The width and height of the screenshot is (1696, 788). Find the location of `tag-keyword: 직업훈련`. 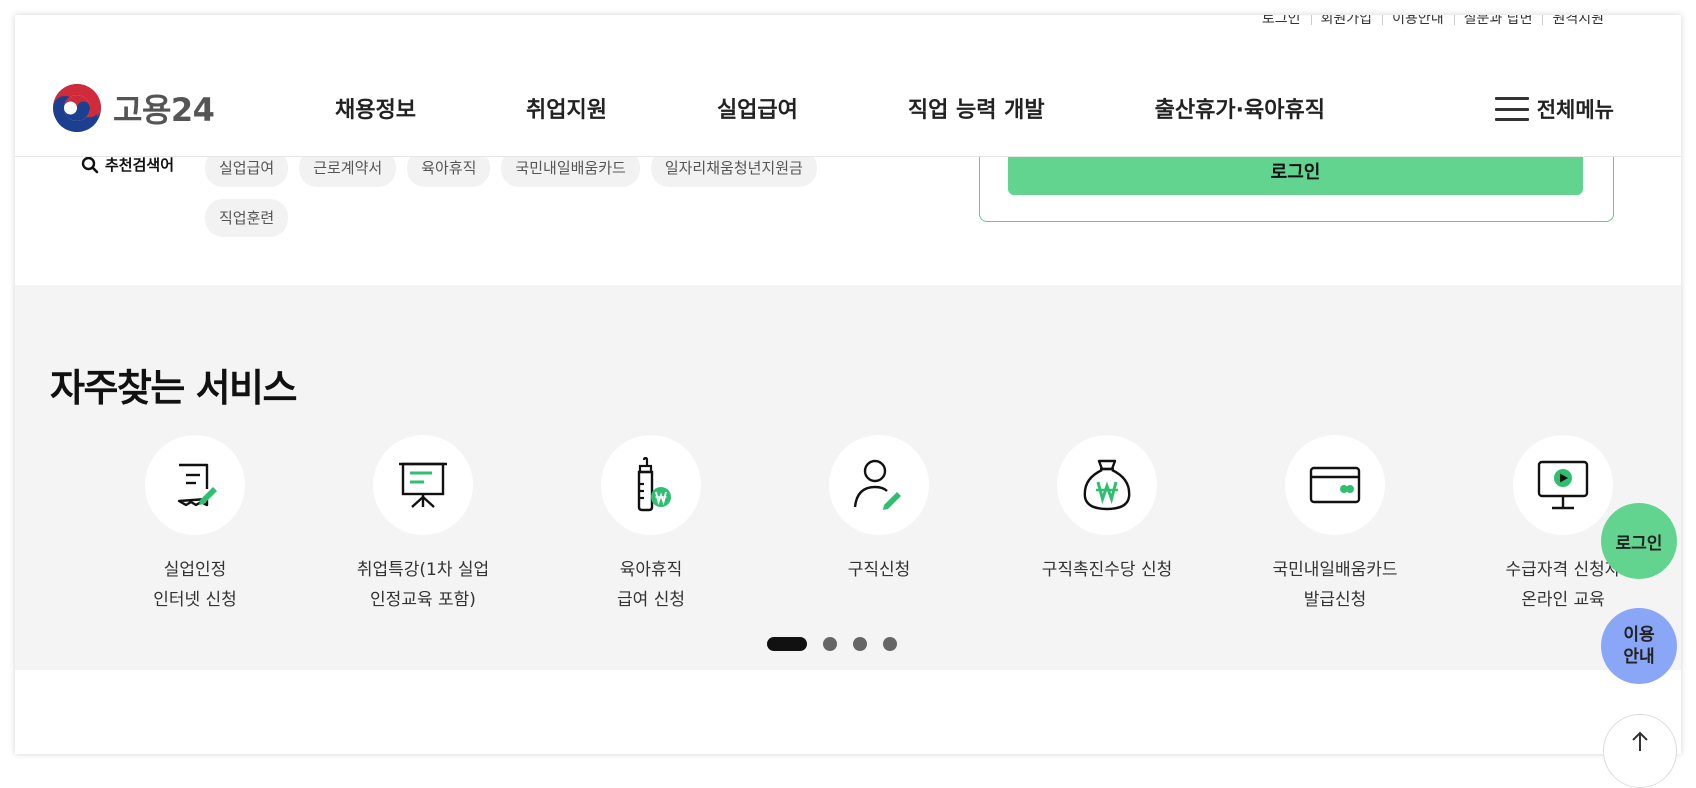

tag-keyword: 직업훈련 is located at coordinates (247, 218).